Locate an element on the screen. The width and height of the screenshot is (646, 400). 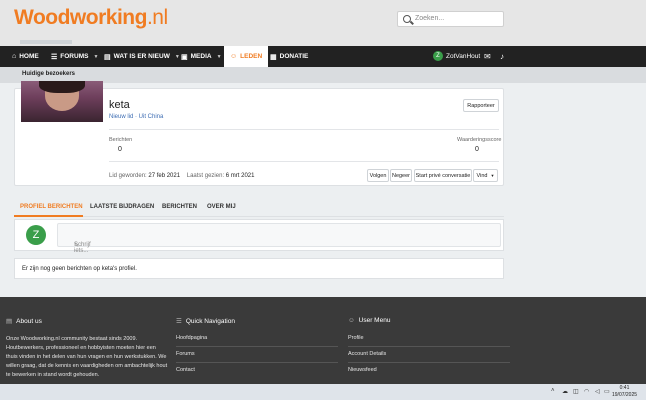
ignore-button: Negeer is located at coordinates (401, 175).